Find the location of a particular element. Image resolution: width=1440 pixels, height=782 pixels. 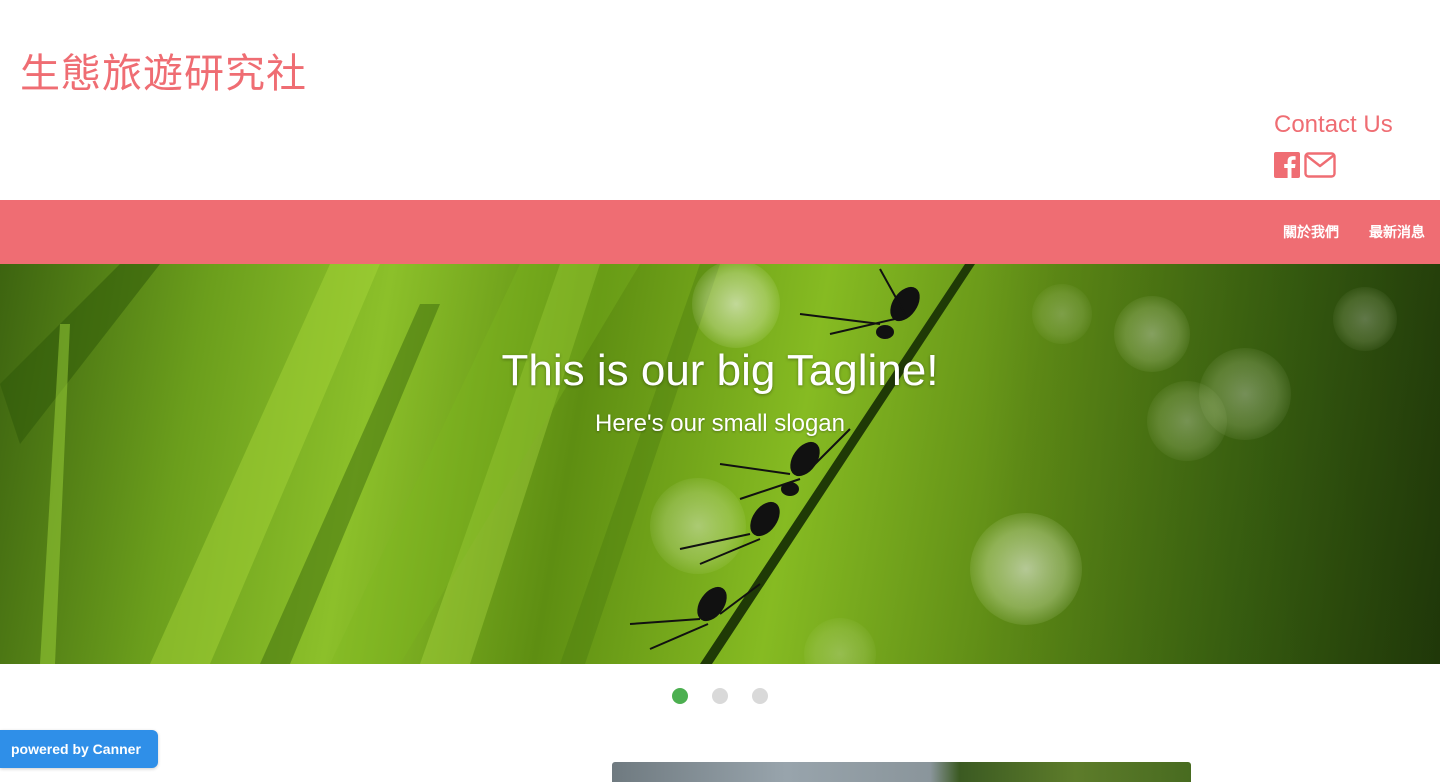

hero-slogan: Here's our small slogan is located at coordinates (720, 423).